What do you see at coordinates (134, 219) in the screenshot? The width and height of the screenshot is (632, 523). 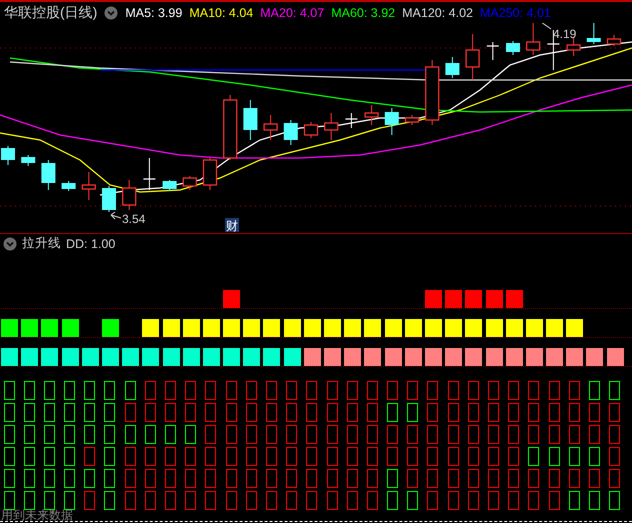 I see `low-price-label: 3.54` at bounding box center [134, 219].